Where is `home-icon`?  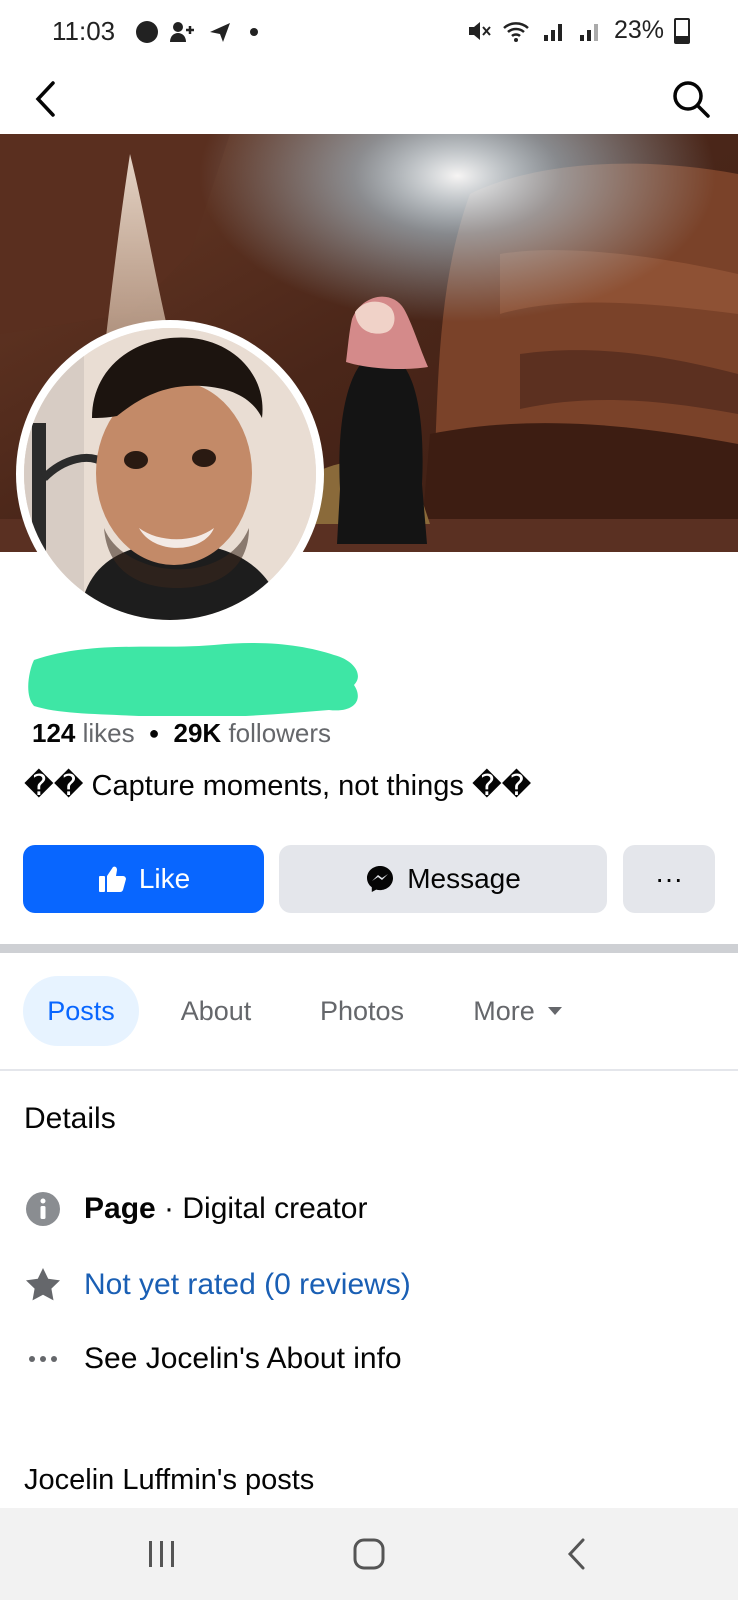 home-icon is located at coordinates (369, 1554).